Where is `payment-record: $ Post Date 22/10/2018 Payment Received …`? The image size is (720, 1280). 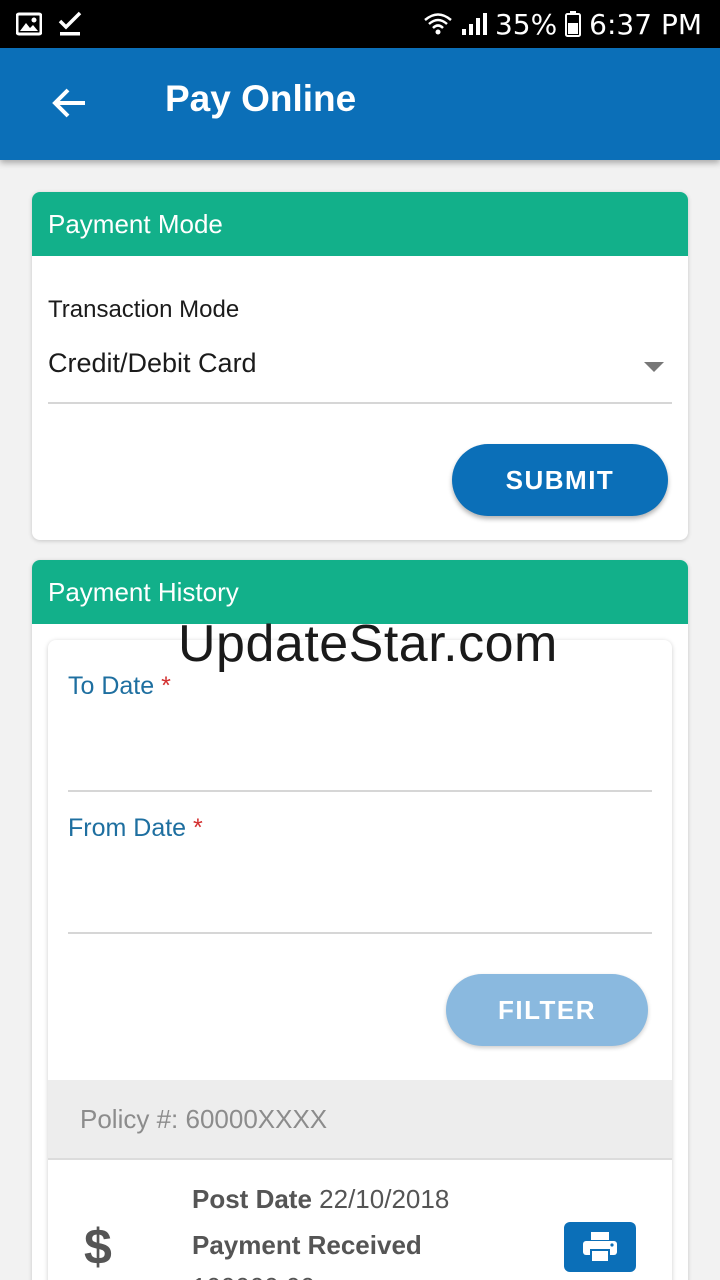
payment-record: $ Post Date 22/10/2018 Payment Received … is located at coordinates (360, 1221).